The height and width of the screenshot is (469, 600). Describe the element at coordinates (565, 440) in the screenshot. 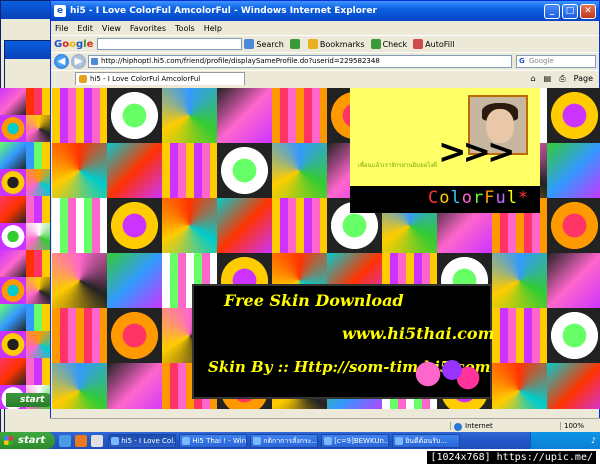

I see `system-tray: ♪` at that location.